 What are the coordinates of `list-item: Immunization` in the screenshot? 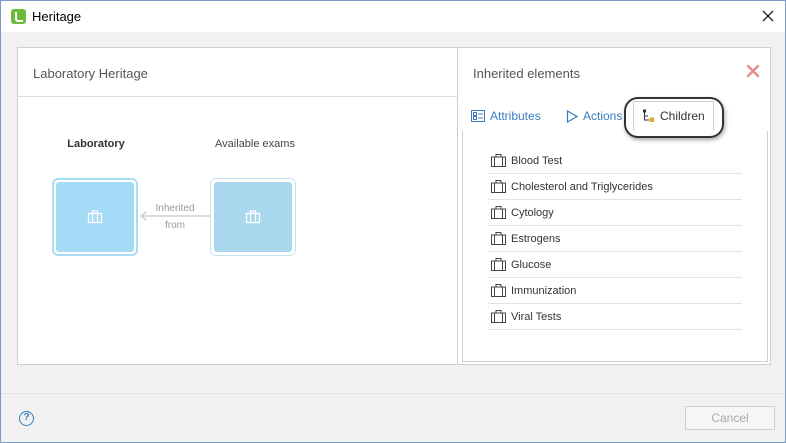 It's located at (615, 291).